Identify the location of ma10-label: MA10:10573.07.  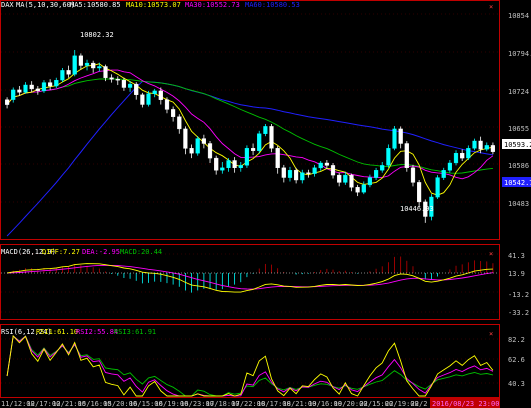
(153, 5).